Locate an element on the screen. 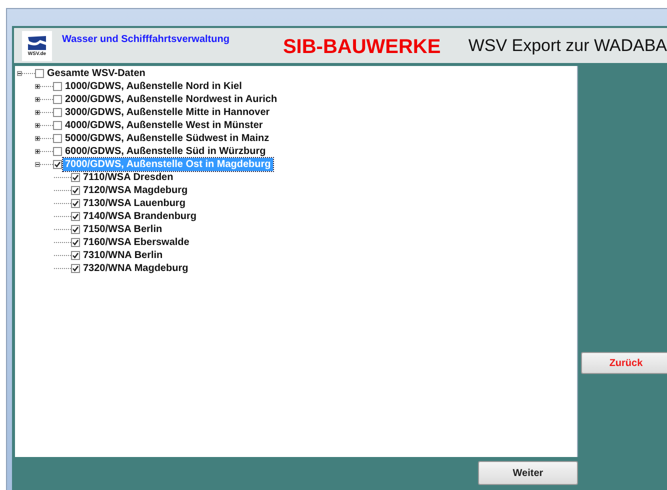  app-title: SIB-BAUWERKE is located at coordinates (362, 47).